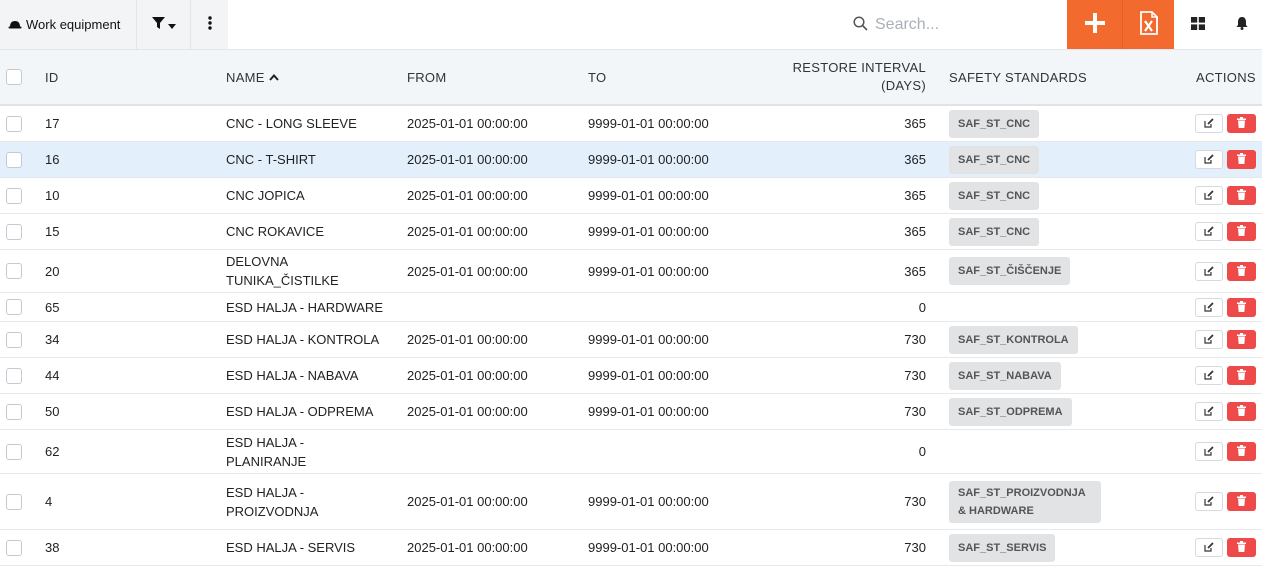 The image size is (1262, 566). I want to click on grid-icon, so click(1198, 24).